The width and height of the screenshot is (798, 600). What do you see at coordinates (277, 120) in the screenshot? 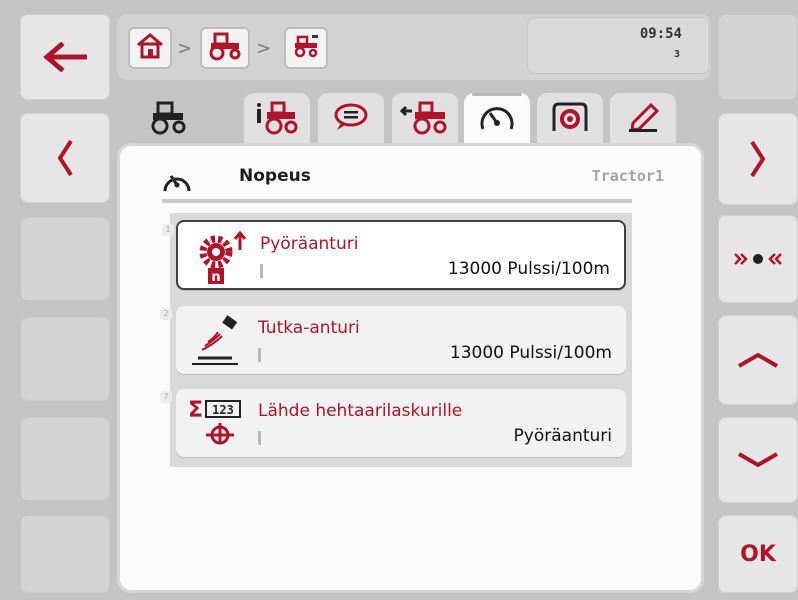
I see `tractor-info-icon` at bounding box center [277, 120].